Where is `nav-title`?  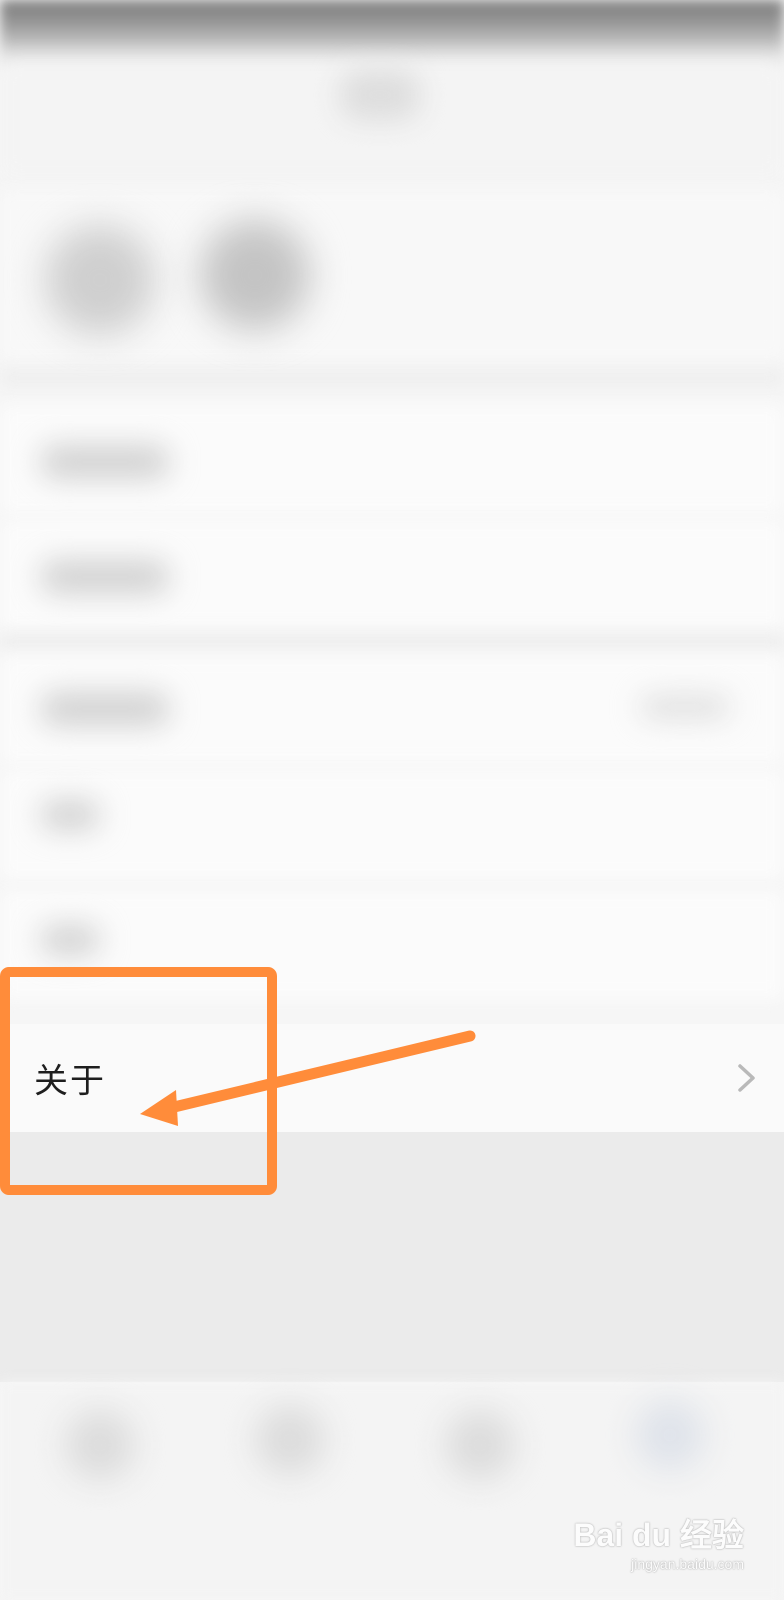 nav-title is located at coordinates (380, 95).